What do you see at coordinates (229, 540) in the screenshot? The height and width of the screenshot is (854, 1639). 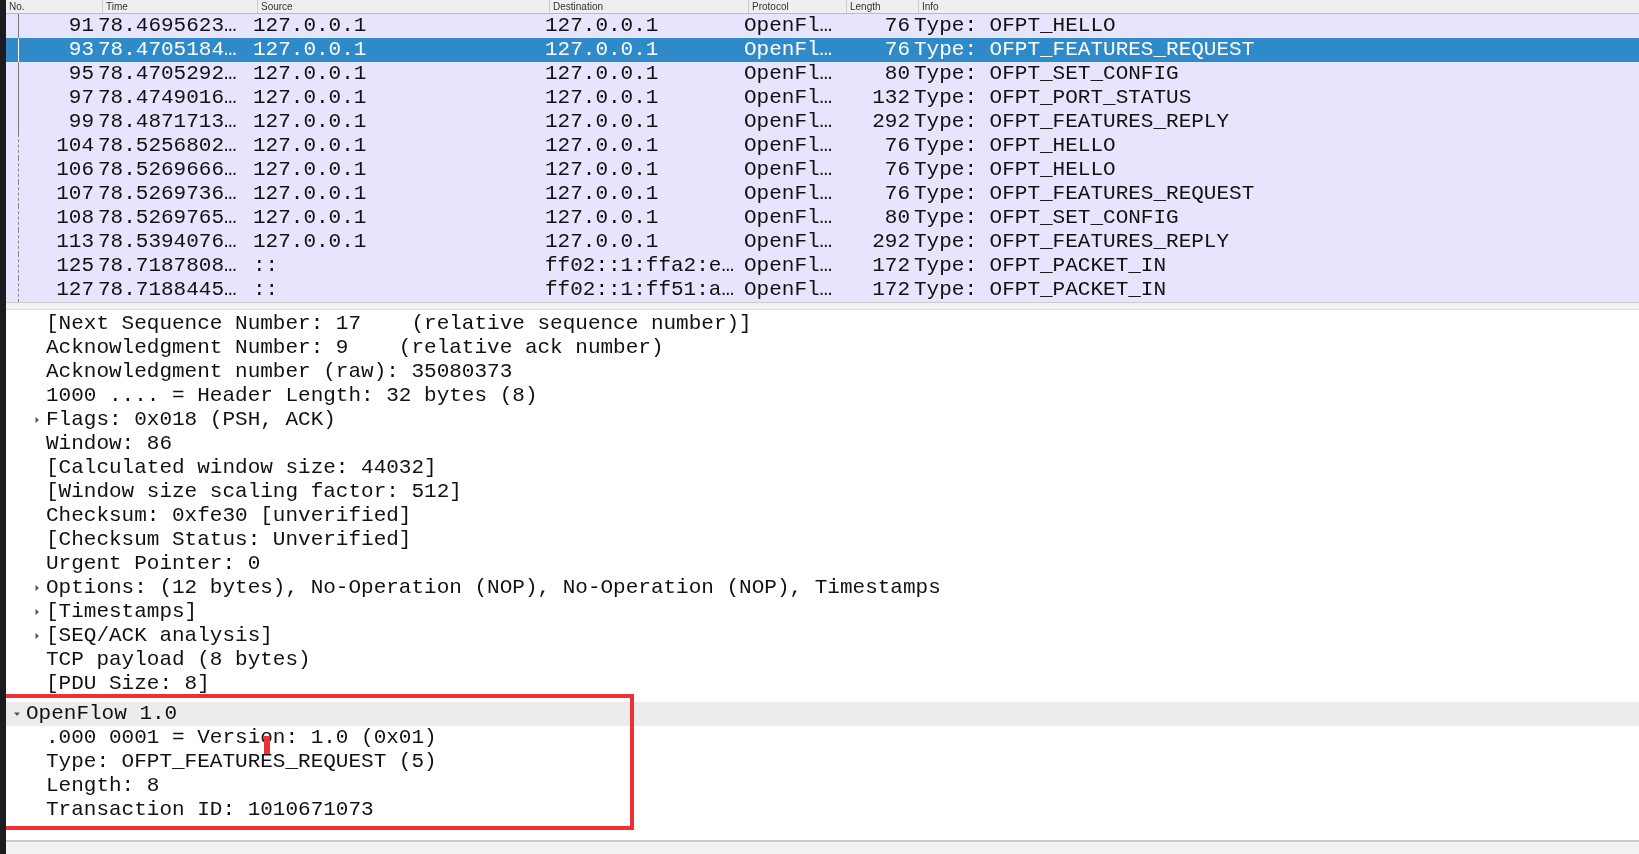 I see `detail-field: [Checksum Status: Unverified]` at bounding box center [229, 540].